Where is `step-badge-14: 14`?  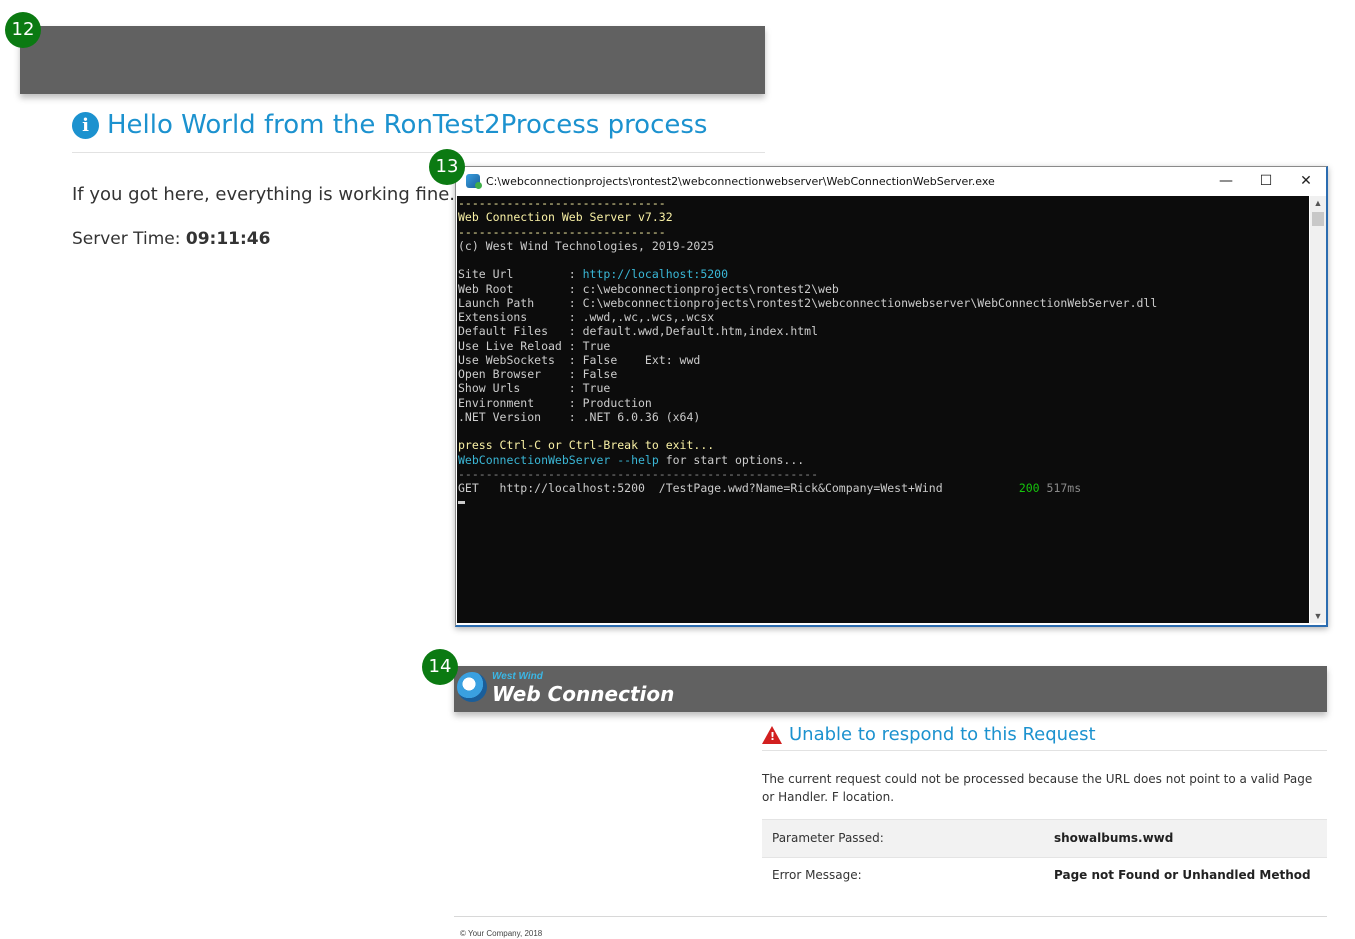
step-badge-14: 14 is located at coordinates (440, 667).